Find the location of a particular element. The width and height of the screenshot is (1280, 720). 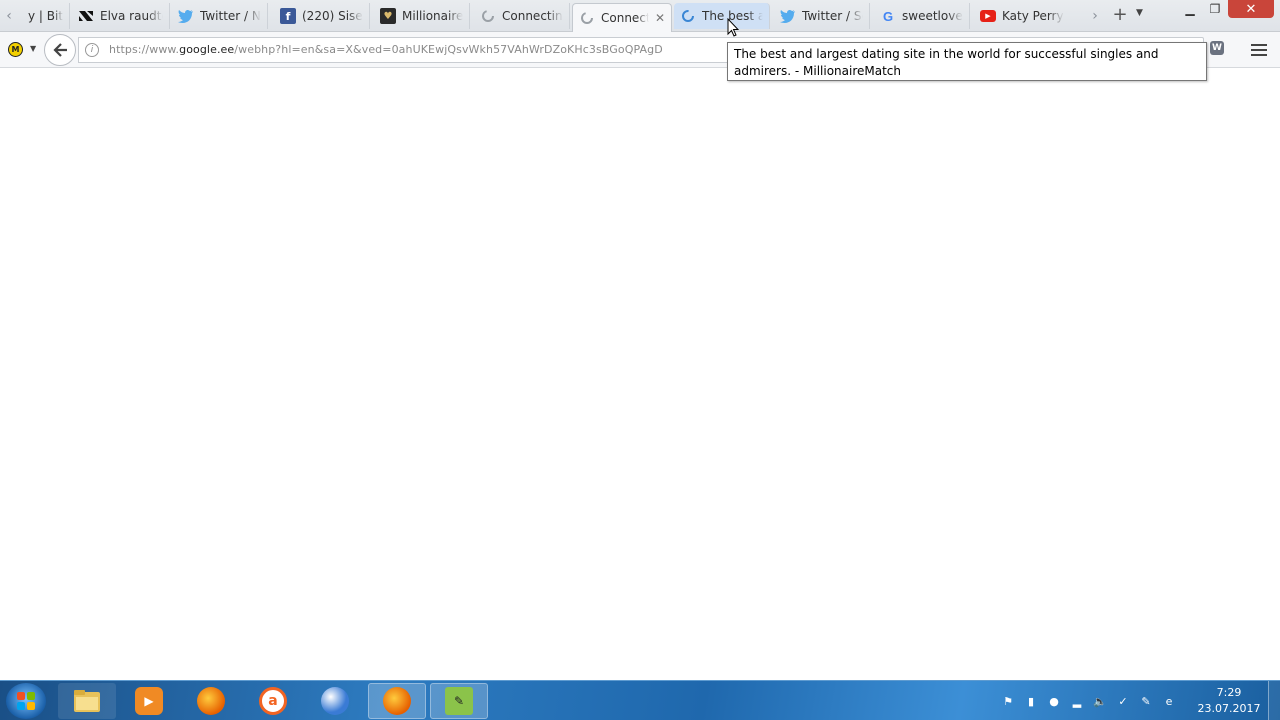

new-tab-button: + is located at coordinates (1120, 16).